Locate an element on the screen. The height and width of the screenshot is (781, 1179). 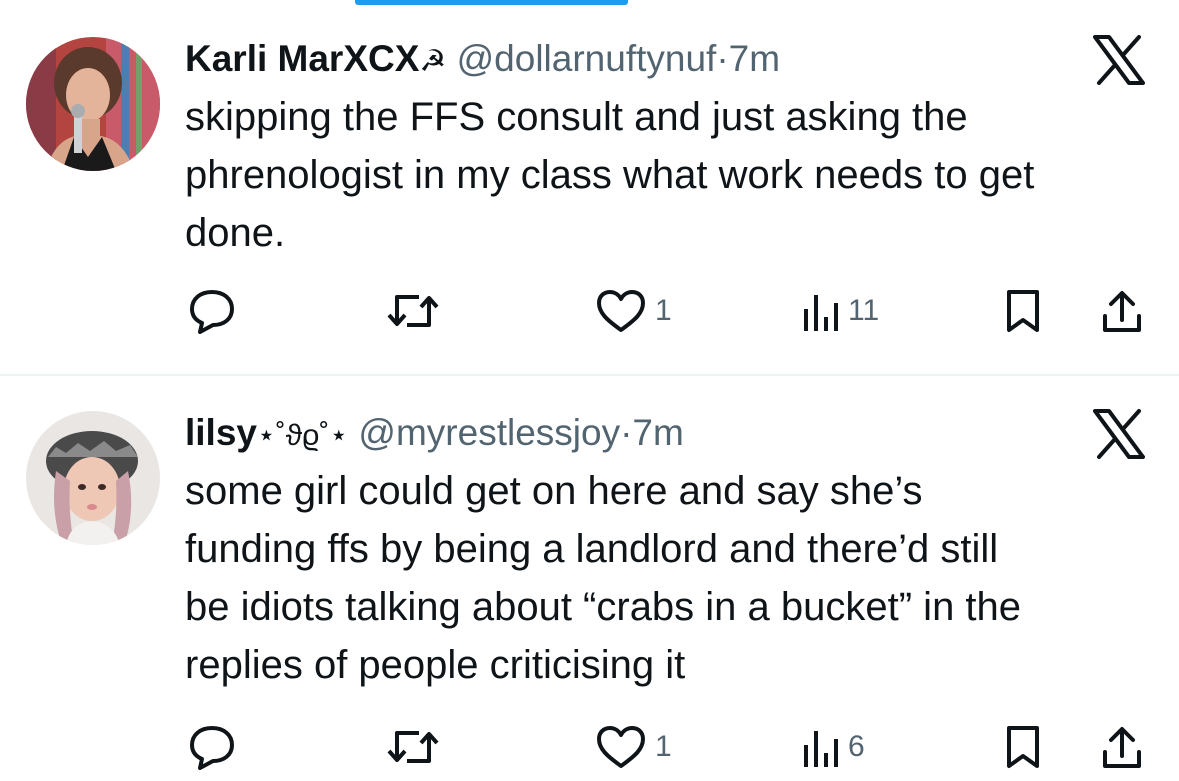
handle: @myrestlessjoy is located at coordinates (489, 432).